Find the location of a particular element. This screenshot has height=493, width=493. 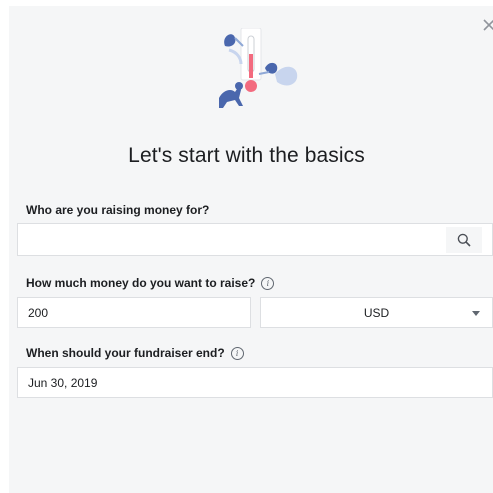

search-icon is located at coordinates (464, 240).